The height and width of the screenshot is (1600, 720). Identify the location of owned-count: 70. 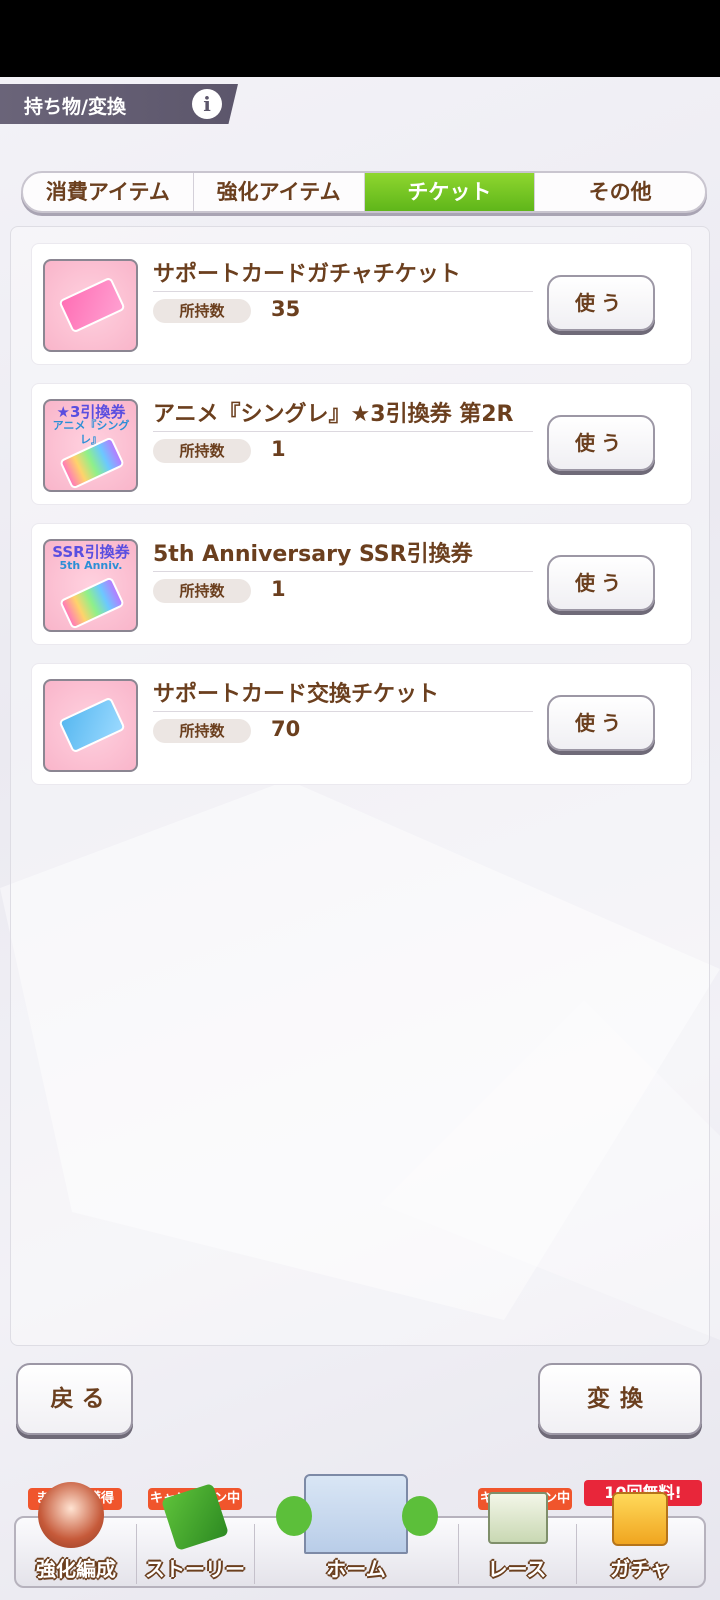
(286, 729).